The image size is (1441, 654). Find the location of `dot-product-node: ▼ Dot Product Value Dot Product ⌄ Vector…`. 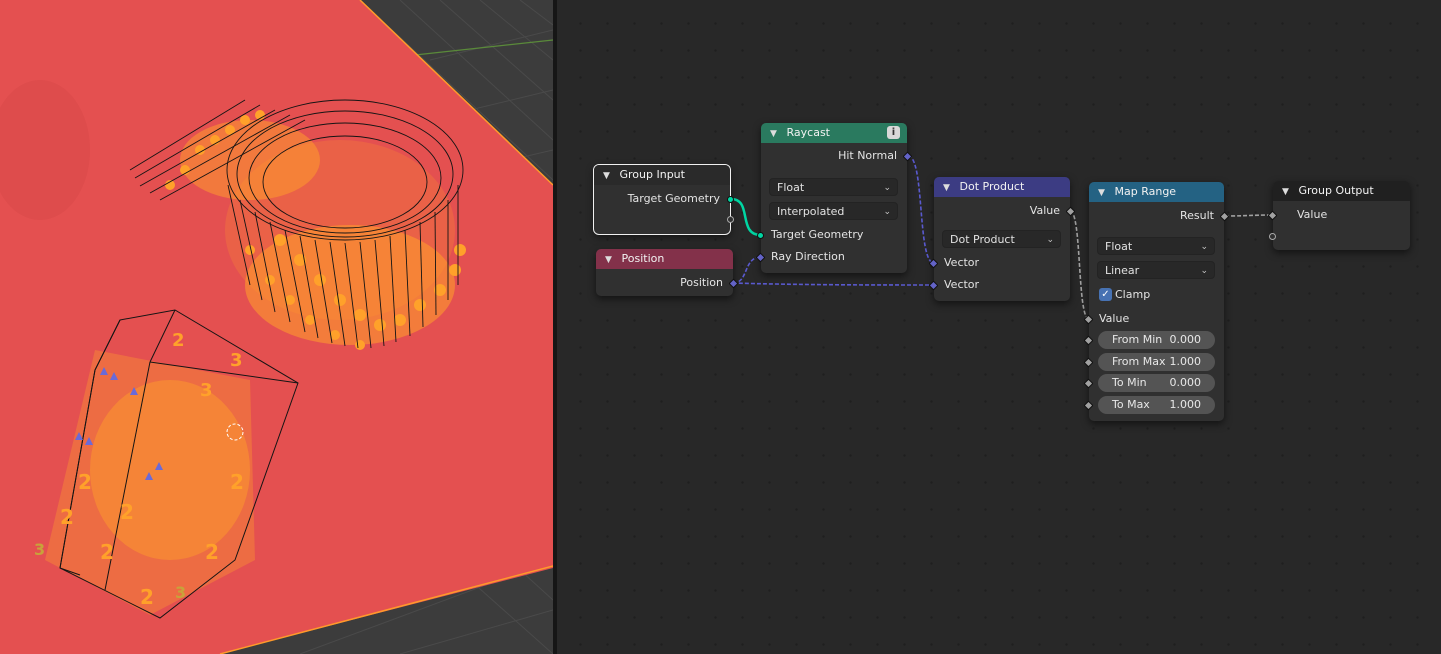

dot-product-node: ▼ Dot Product Value Dot Product ⌄ Vector… is located at coordinates (1002, 239).